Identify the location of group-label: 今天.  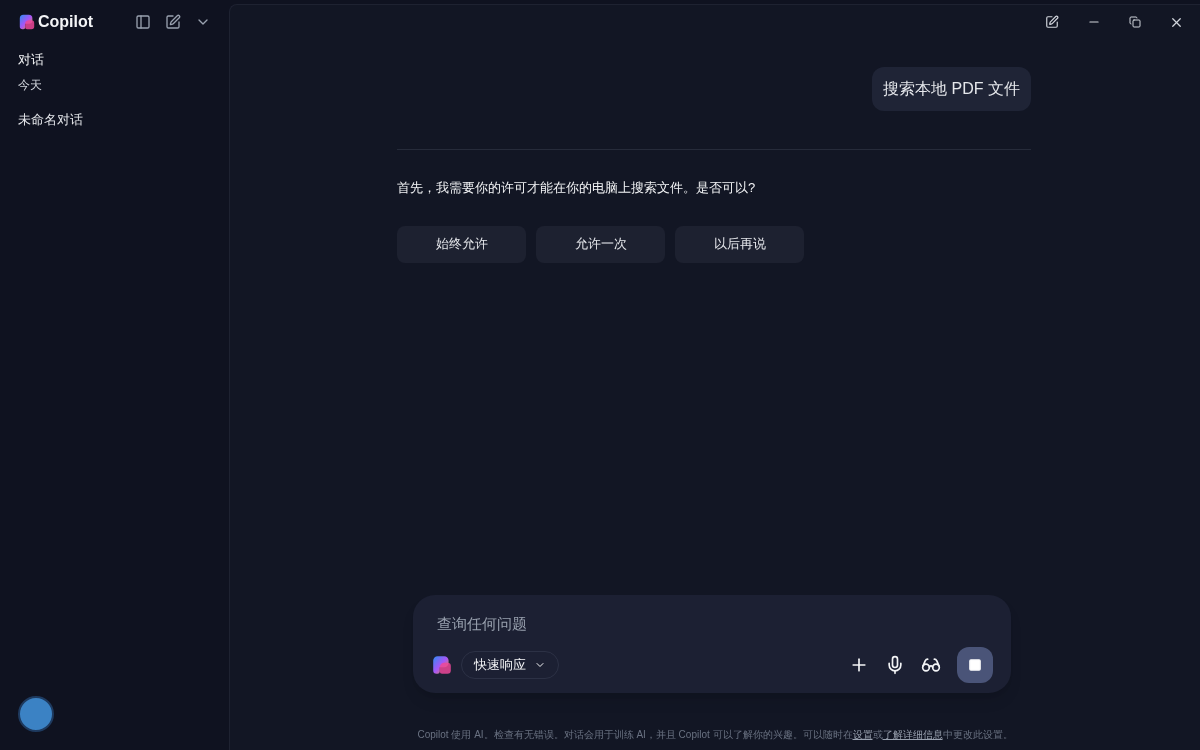
(30, 85).